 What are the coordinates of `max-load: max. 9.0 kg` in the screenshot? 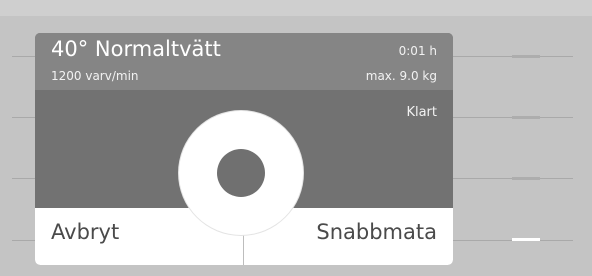 It's located at (401, 76).